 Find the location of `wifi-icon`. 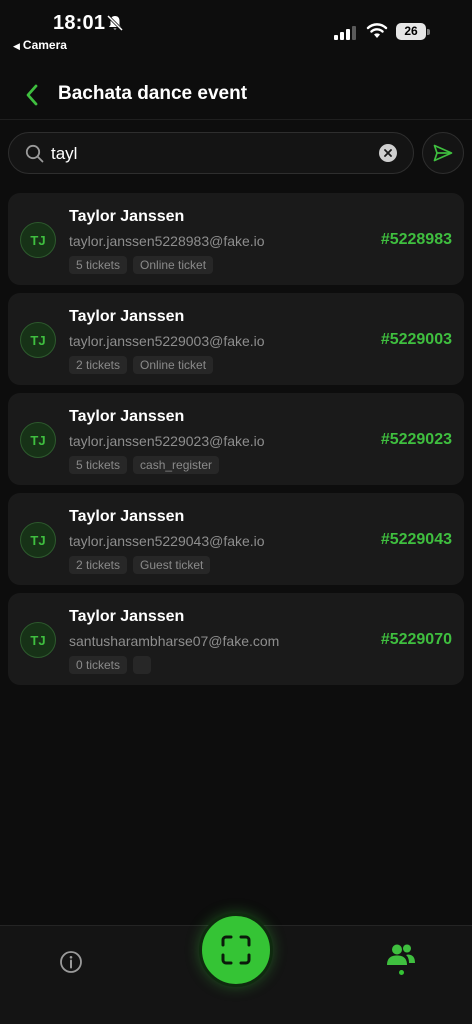

wifi-icon is located at coordinates (377, 30).